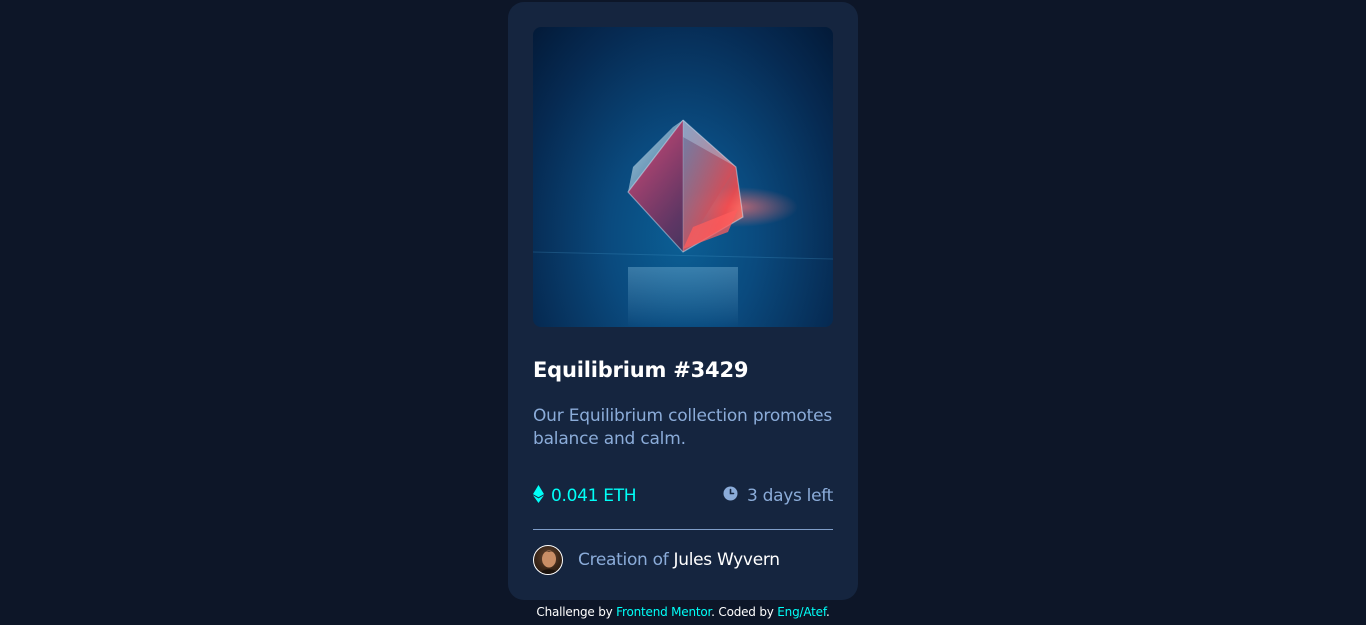 The height and width of the screenshot is (625, 1366). I want to click on creator-row: Creation of Jules Wyvern, so click(656, 560).